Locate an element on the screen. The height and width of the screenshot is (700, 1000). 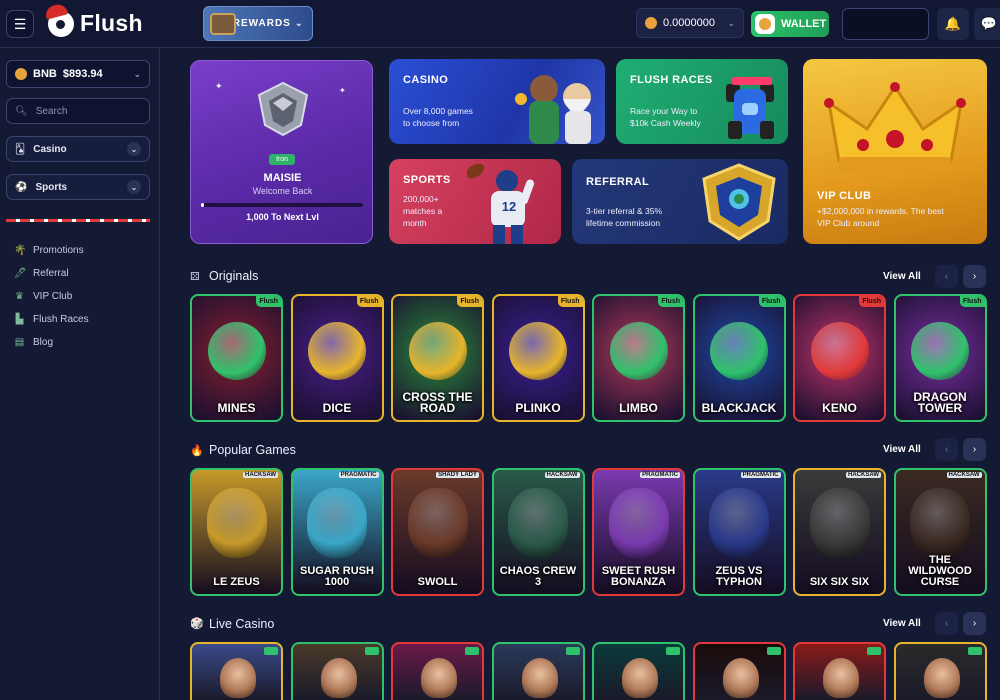
sidebar-sports-dropdown: ⚽ Sports ⌄ is located at coordinates (78, 187).